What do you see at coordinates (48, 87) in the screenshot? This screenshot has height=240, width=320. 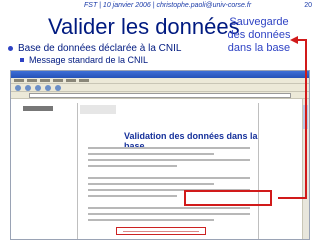 I see `refresh-icon` at bounding box center [48, 87].